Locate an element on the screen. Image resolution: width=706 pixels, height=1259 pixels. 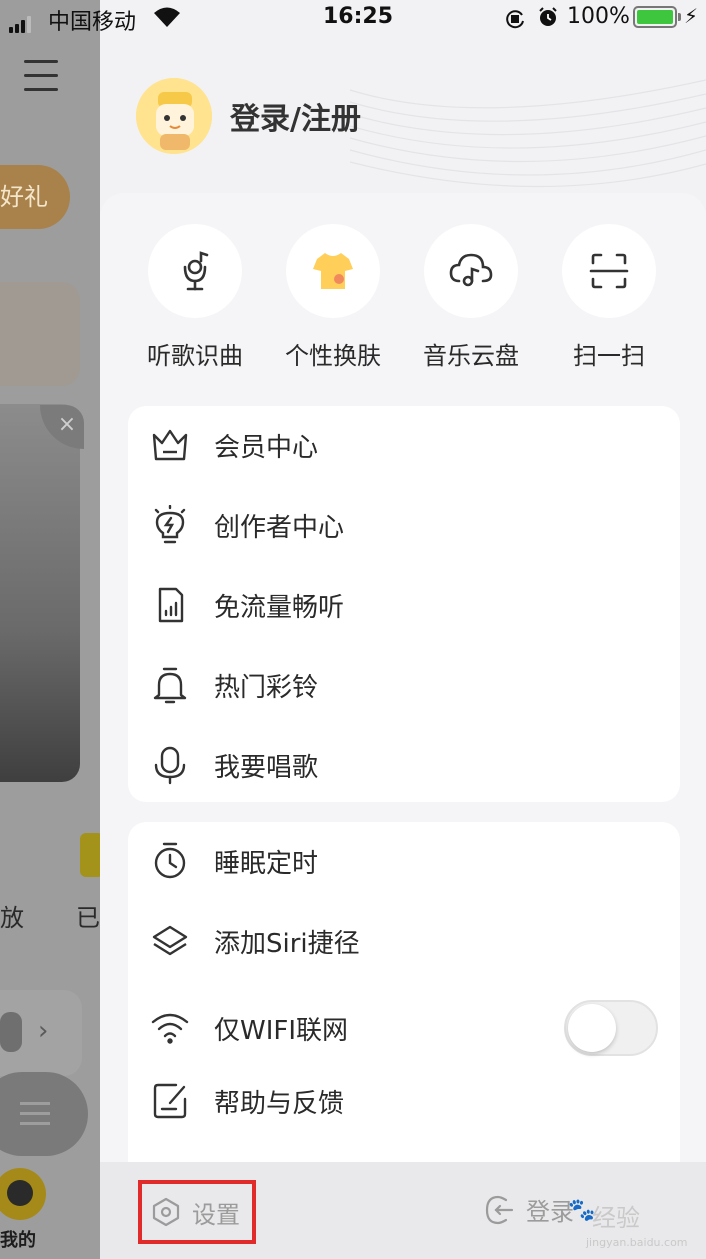
timer-icon is located at coordinates (170, 861).